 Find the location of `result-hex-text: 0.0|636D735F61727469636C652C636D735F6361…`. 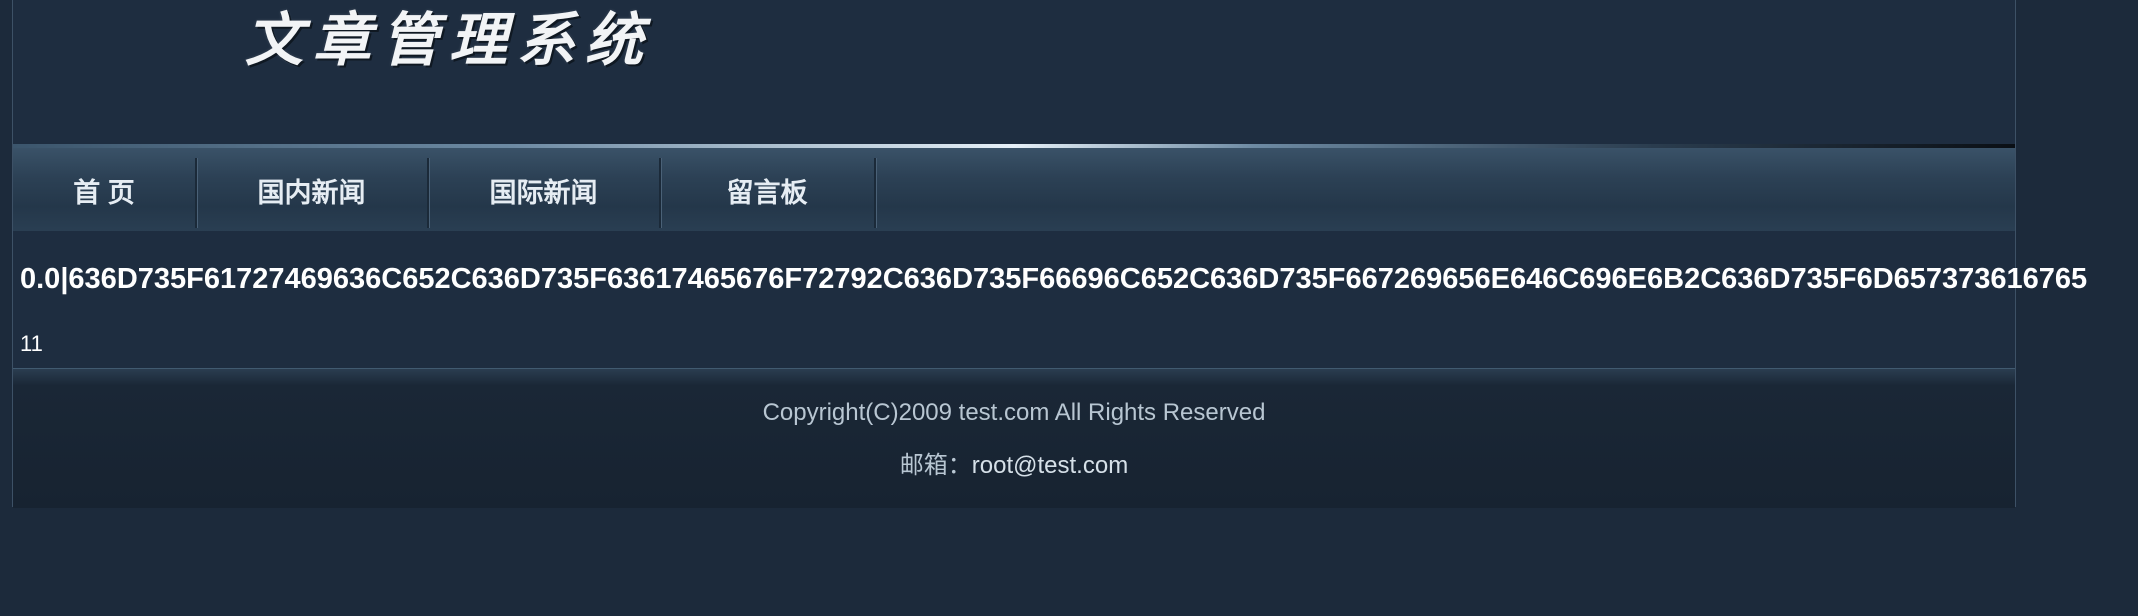

result-hex-text: 0.0|636D735F61727469636C652C636D735F6361… is located at coordinates (1054, 279).